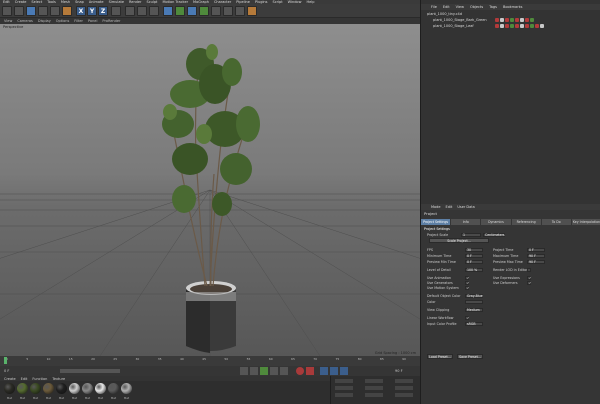 The height and width of the screenshot is (404, 600). I want to click on position-x-field, so click(344, 381).